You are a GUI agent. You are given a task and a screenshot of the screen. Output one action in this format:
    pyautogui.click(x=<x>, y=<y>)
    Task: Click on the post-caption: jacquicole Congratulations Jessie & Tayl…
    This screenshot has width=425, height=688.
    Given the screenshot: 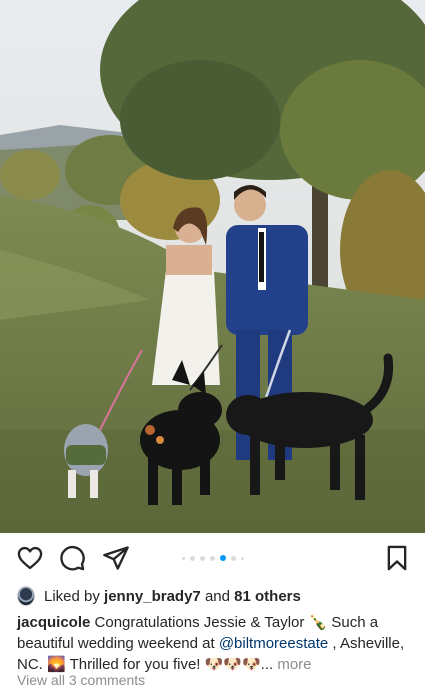 What is the action you would take?
    pyautogui.click(x=214, y=643)
    